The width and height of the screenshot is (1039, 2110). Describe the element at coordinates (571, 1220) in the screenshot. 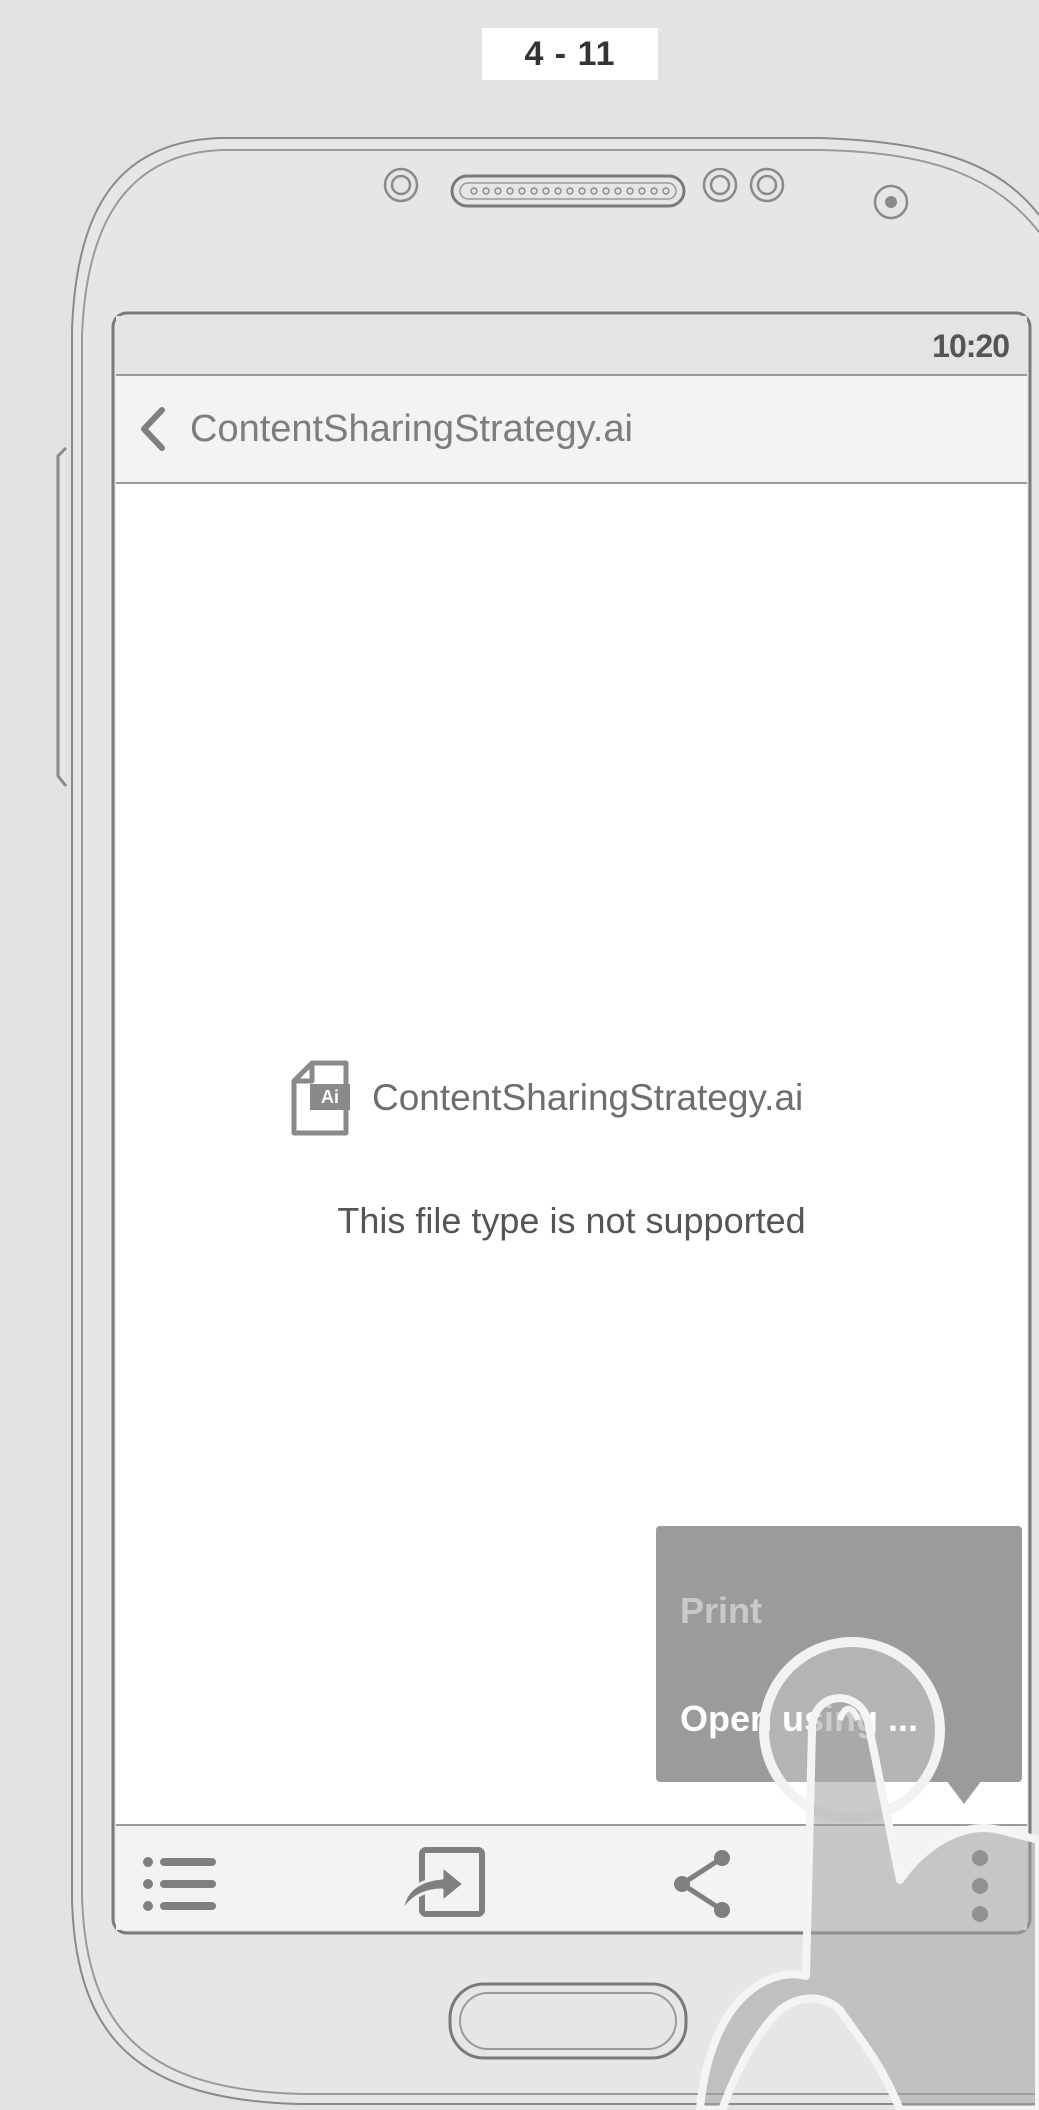

I see `unsupported-message: This file type is not supported` at that location.